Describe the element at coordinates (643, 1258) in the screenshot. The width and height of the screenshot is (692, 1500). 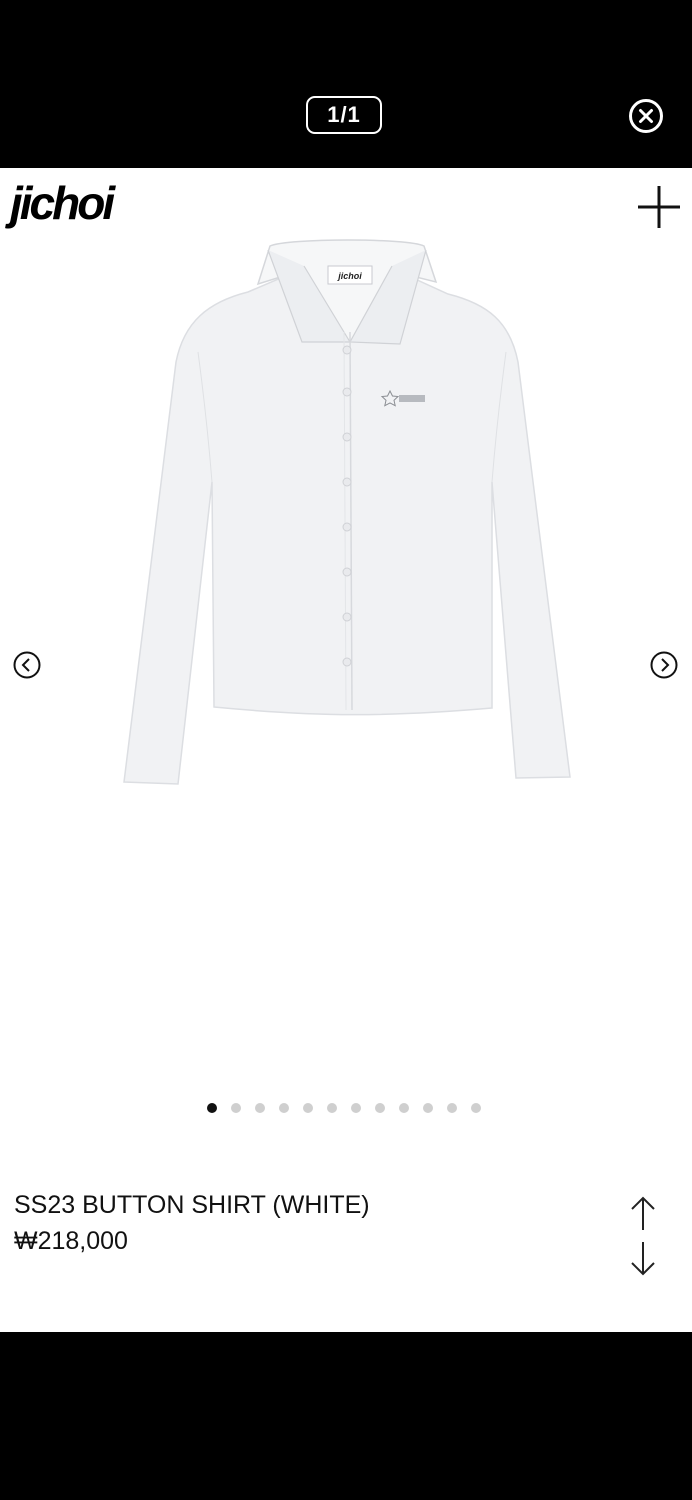
I see `arrow-down-icon` at that location.